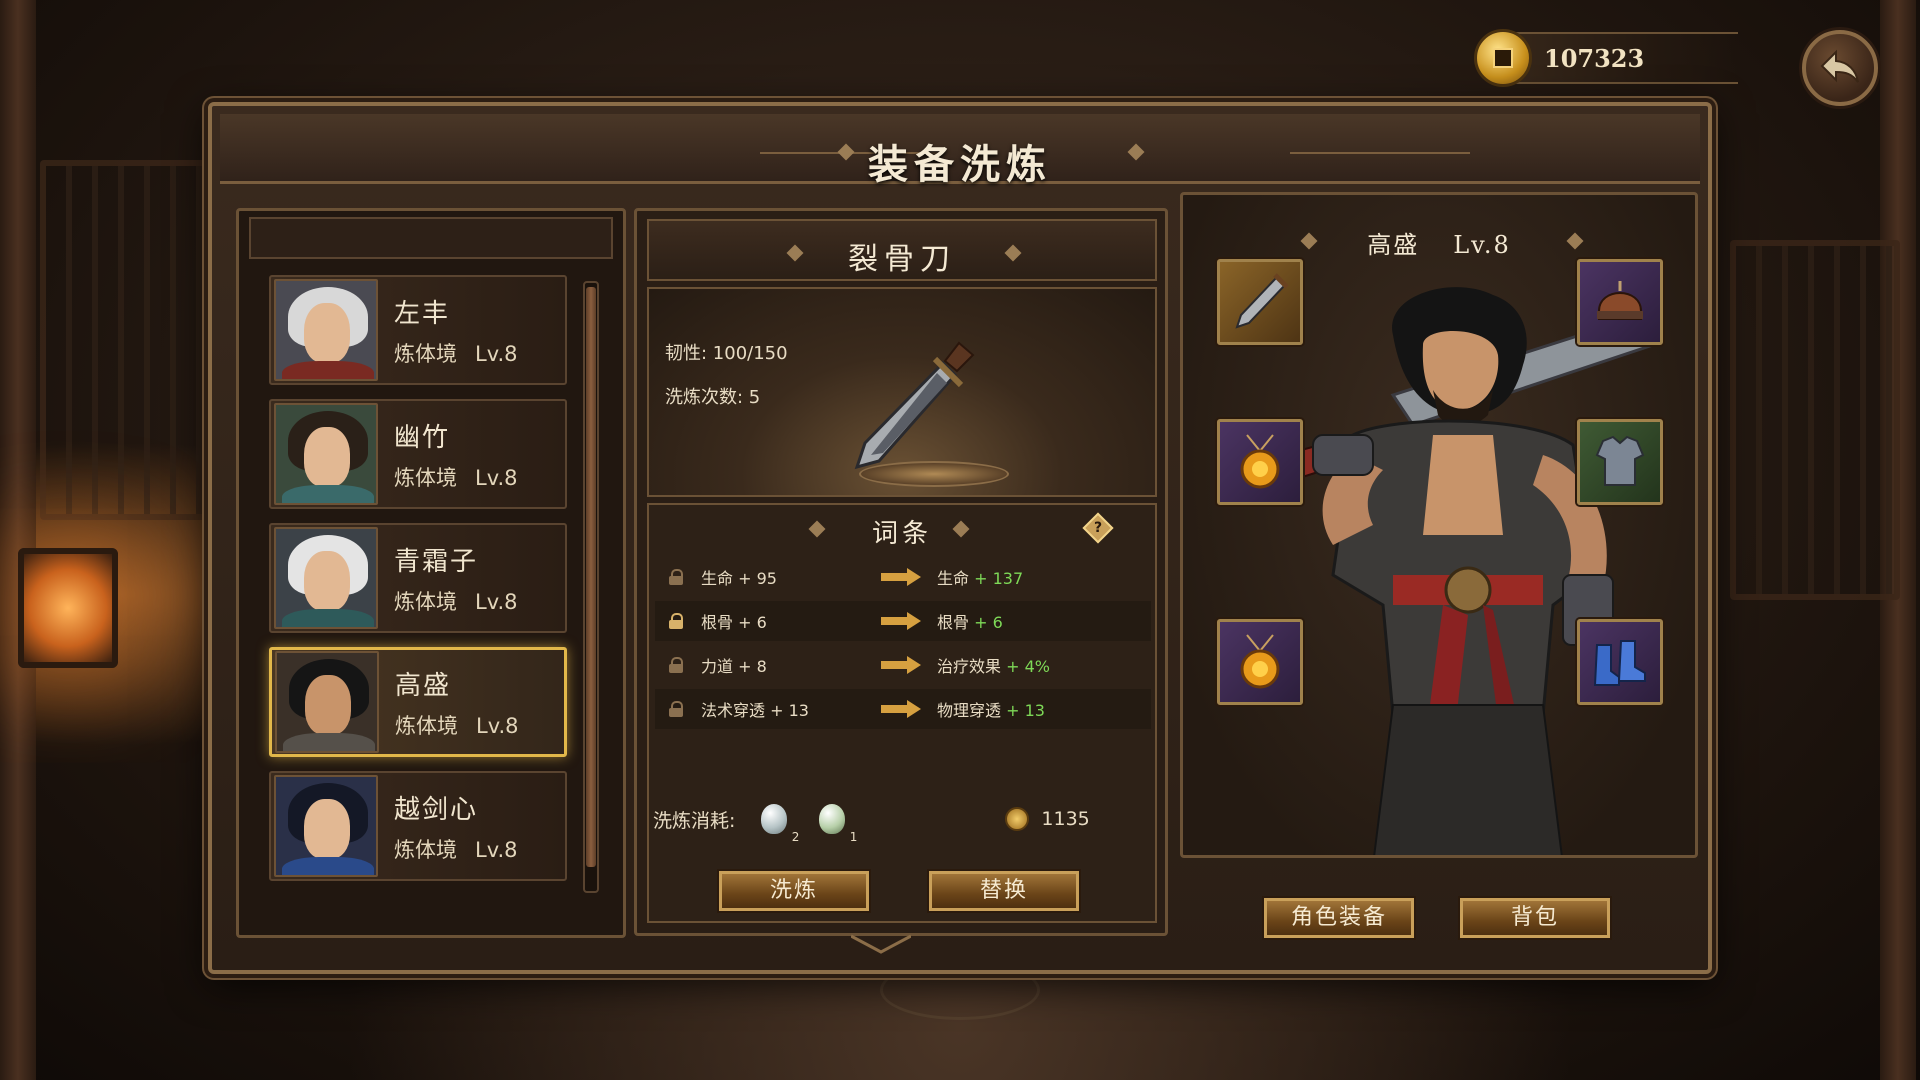 The width and height of the screenshot is (1920, 1080). Describe the element at coordinates (423, 685) in the screenshot. I see `hero-name: 高盛` at that location.